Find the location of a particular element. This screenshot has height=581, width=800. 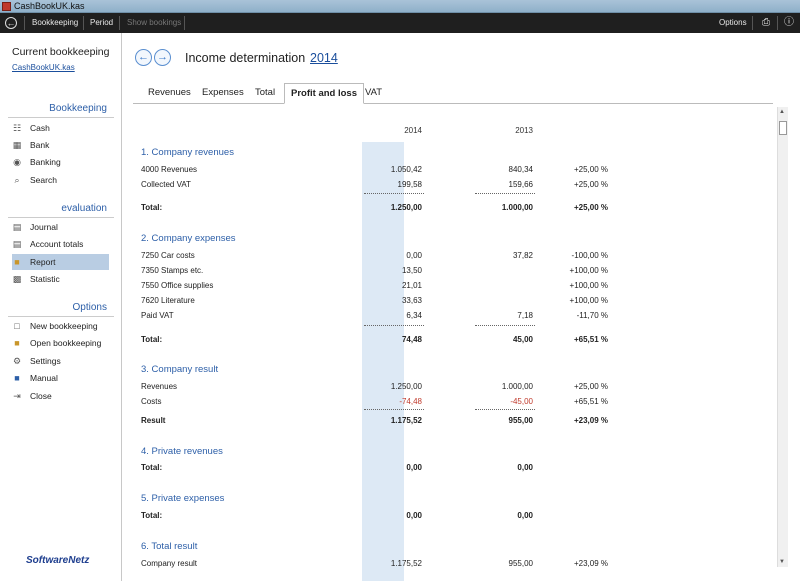

value-2014: 199,58 is located at coordinates (409, 184).